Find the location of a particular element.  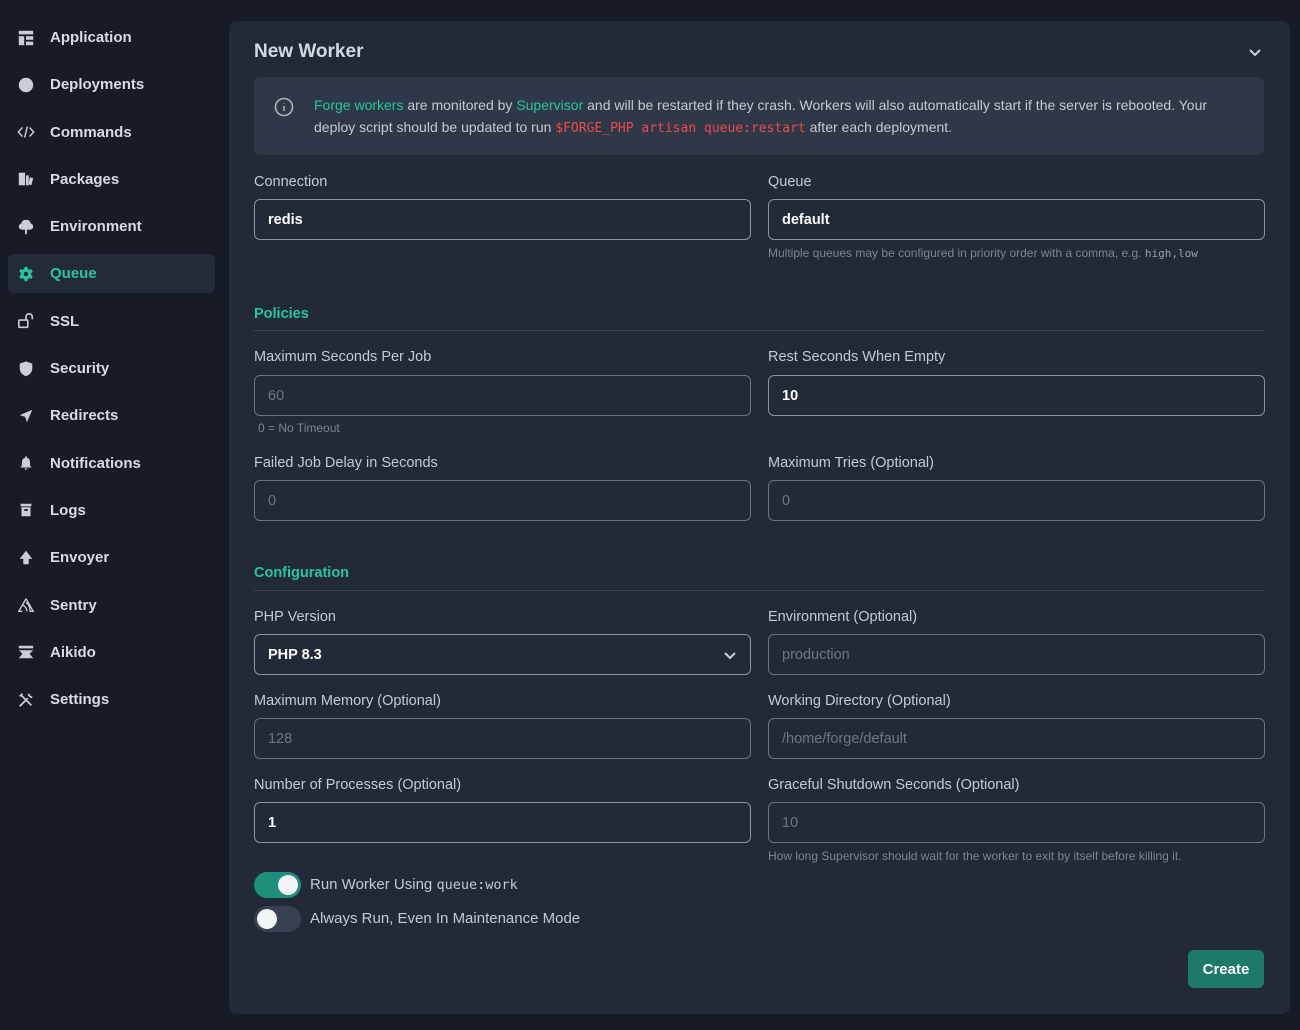

sidebar-item-queue: Queue is located at coordinates (111, 274).